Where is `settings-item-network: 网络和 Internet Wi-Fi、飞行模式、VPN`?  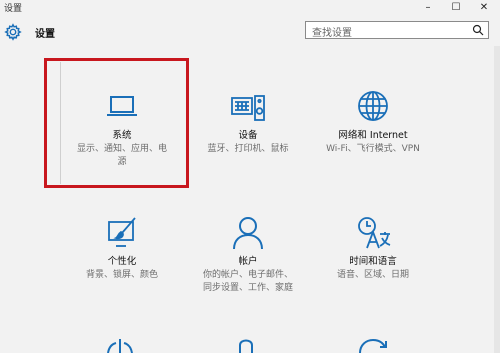 settings-item-network: 网络和 Internet Wi-Fi、飞行模式、VPN is located at coordinates (373, 121).